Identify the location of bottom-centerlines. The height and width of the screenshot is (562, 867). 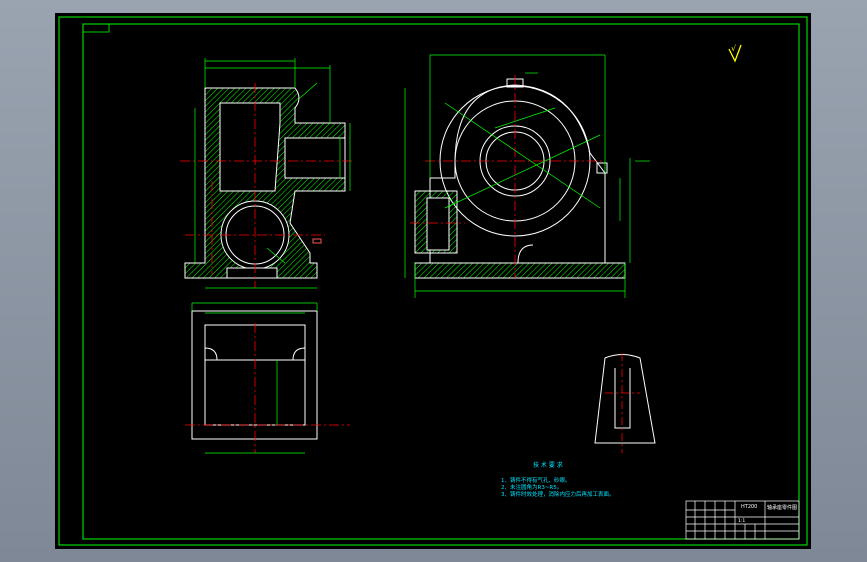
(267, 388).